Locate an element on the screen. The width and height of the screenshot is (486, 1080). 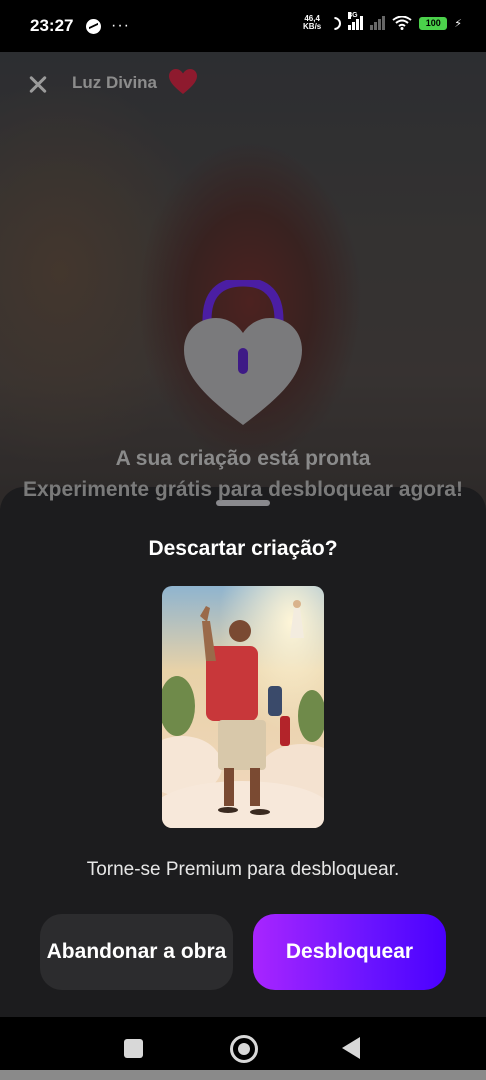
creation-preview-image is located at coordinates (243, 707).